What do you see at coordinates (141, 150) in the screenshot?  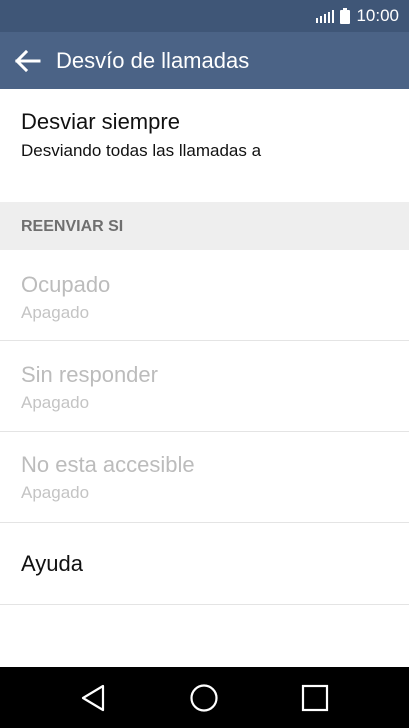 I see `forward-always-subtitle: Desviando todas las llamadas a` at bounding box center [141, 150].